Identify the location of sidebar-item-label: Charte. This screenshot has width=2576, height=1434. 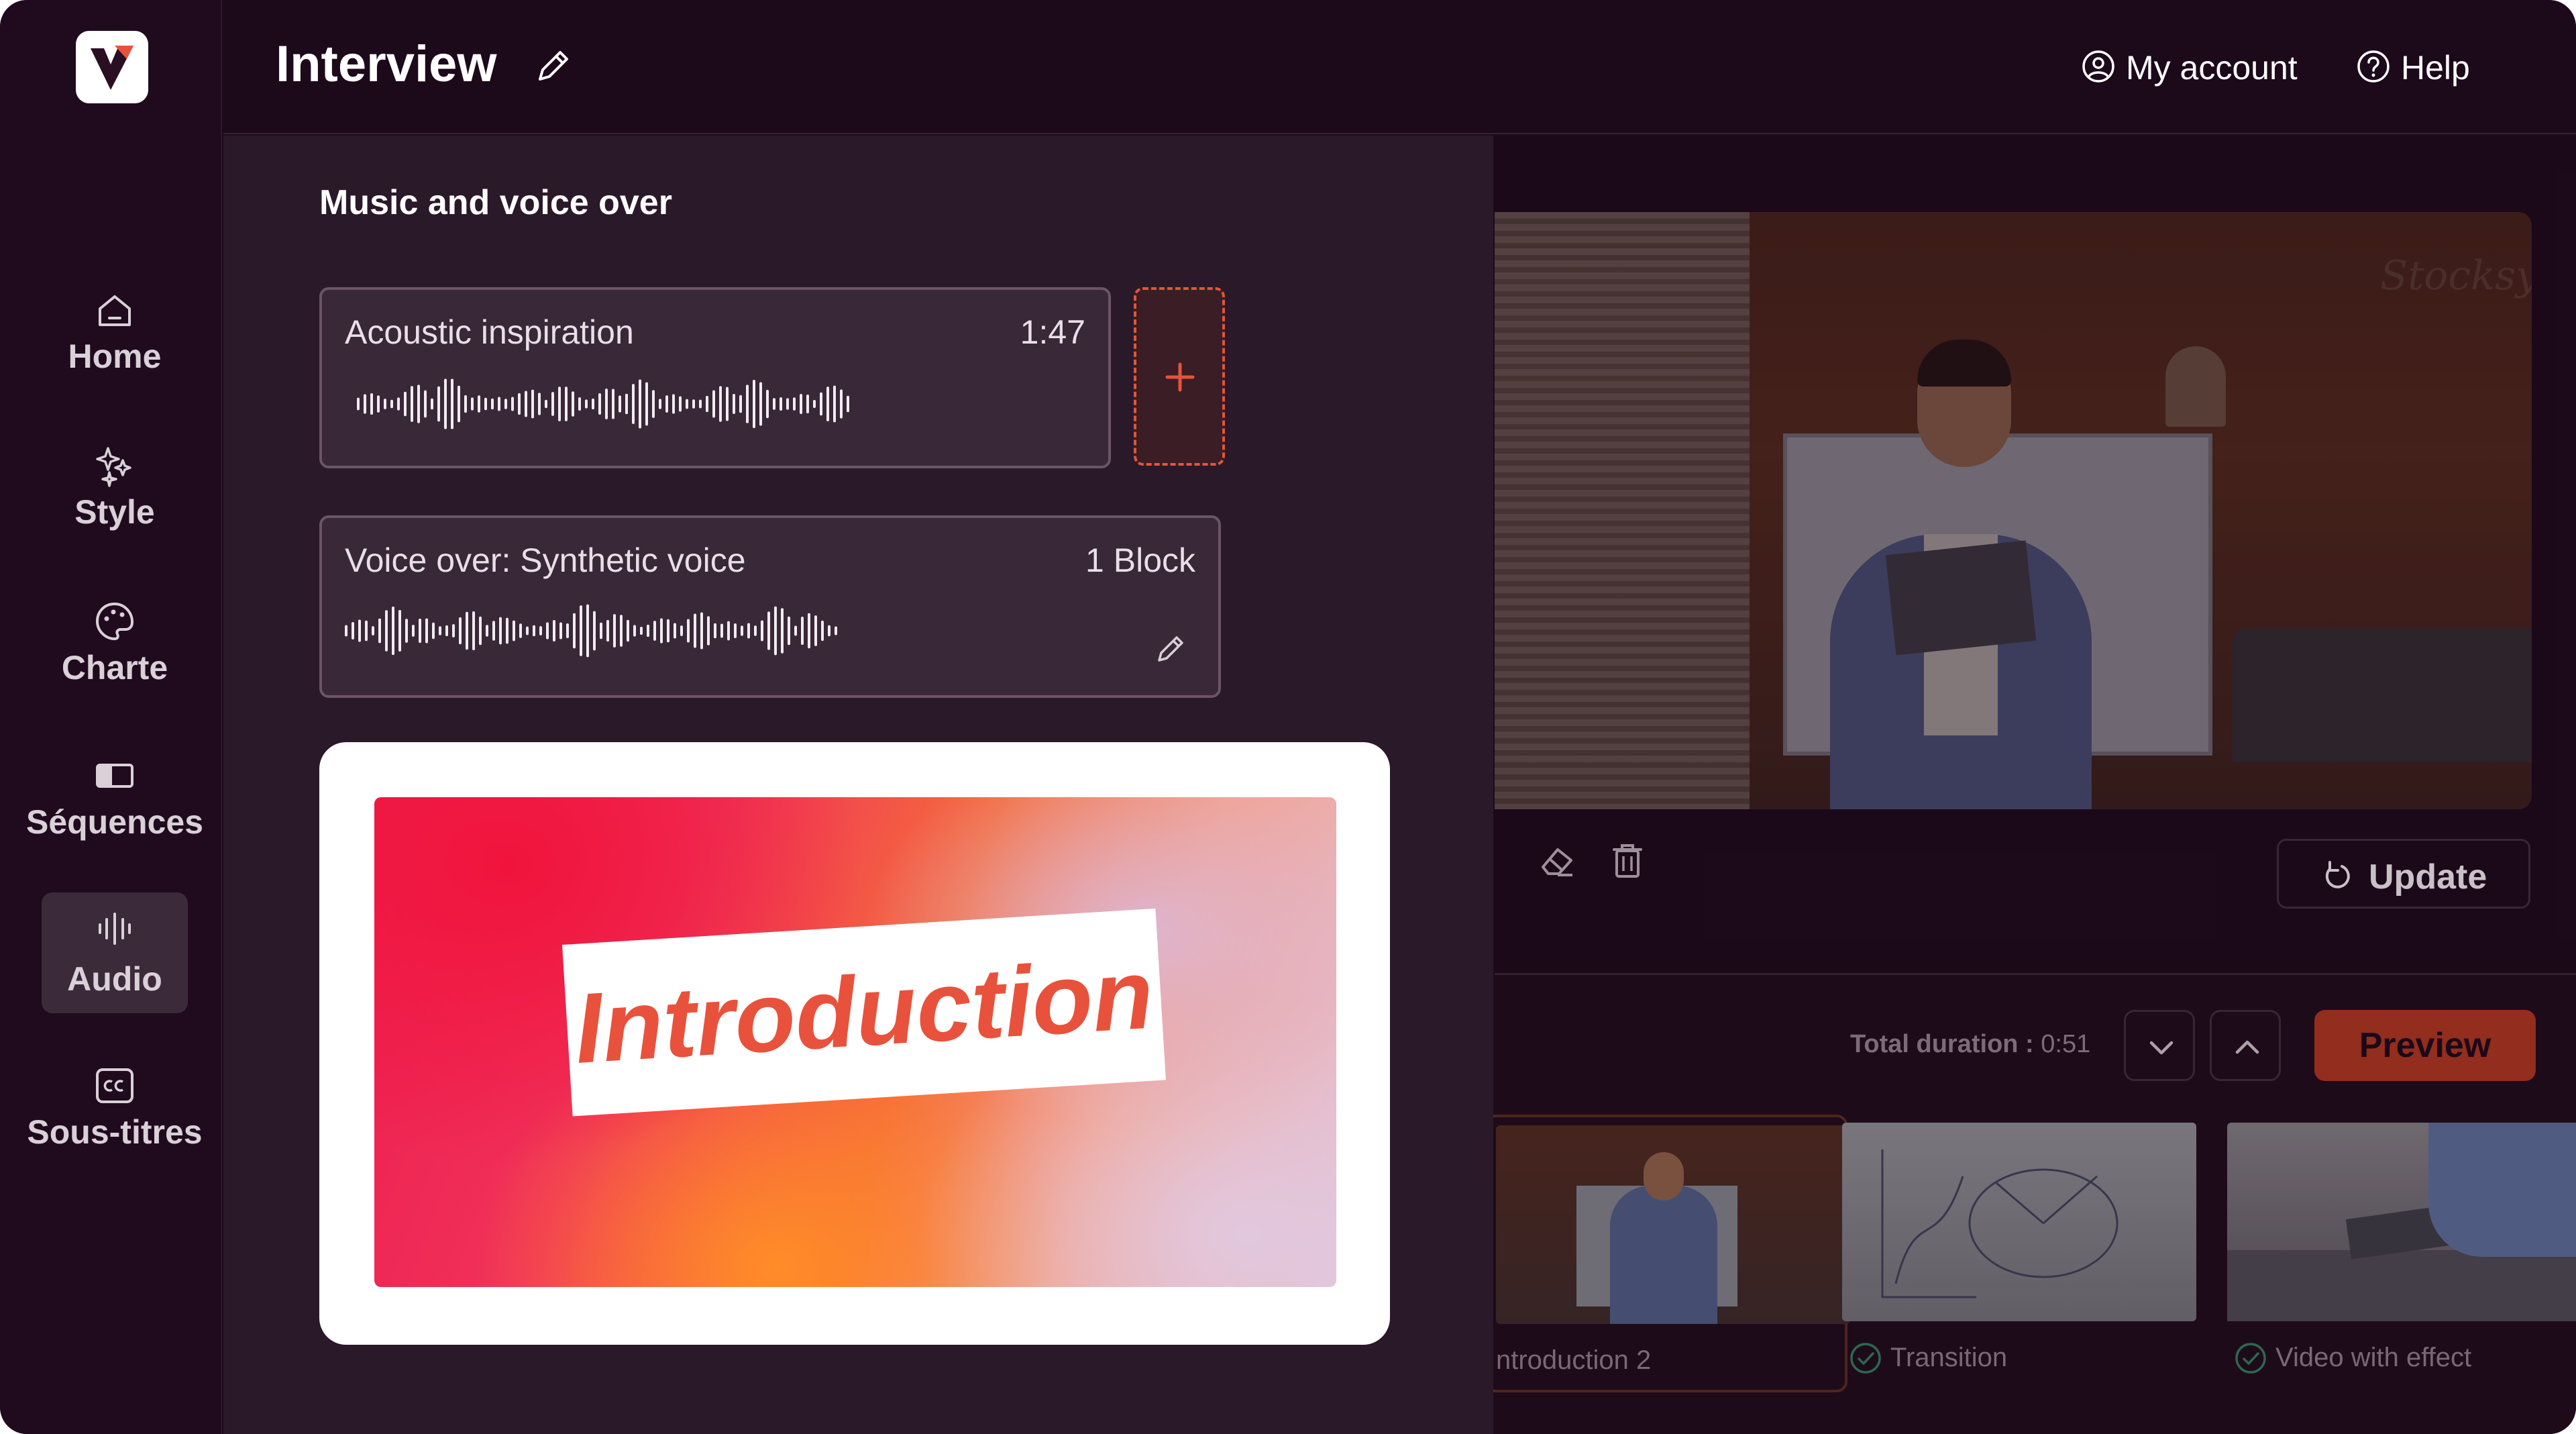
(114, 667).